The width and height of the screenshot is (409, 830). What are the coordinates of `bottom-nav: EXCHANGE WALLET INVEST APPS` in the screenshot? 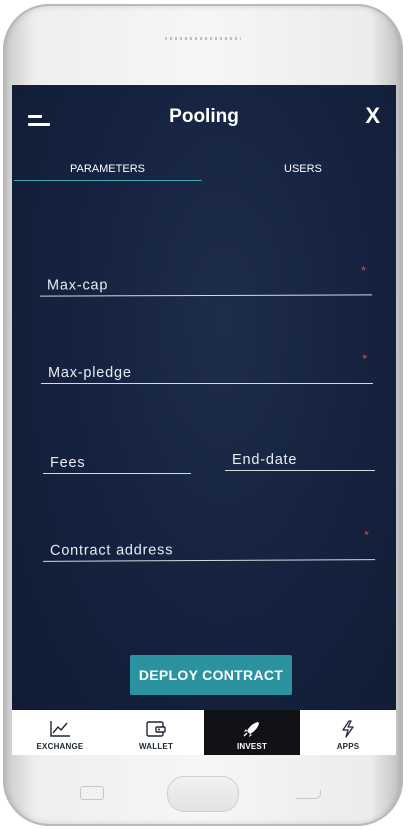 It's located at (204, 732).